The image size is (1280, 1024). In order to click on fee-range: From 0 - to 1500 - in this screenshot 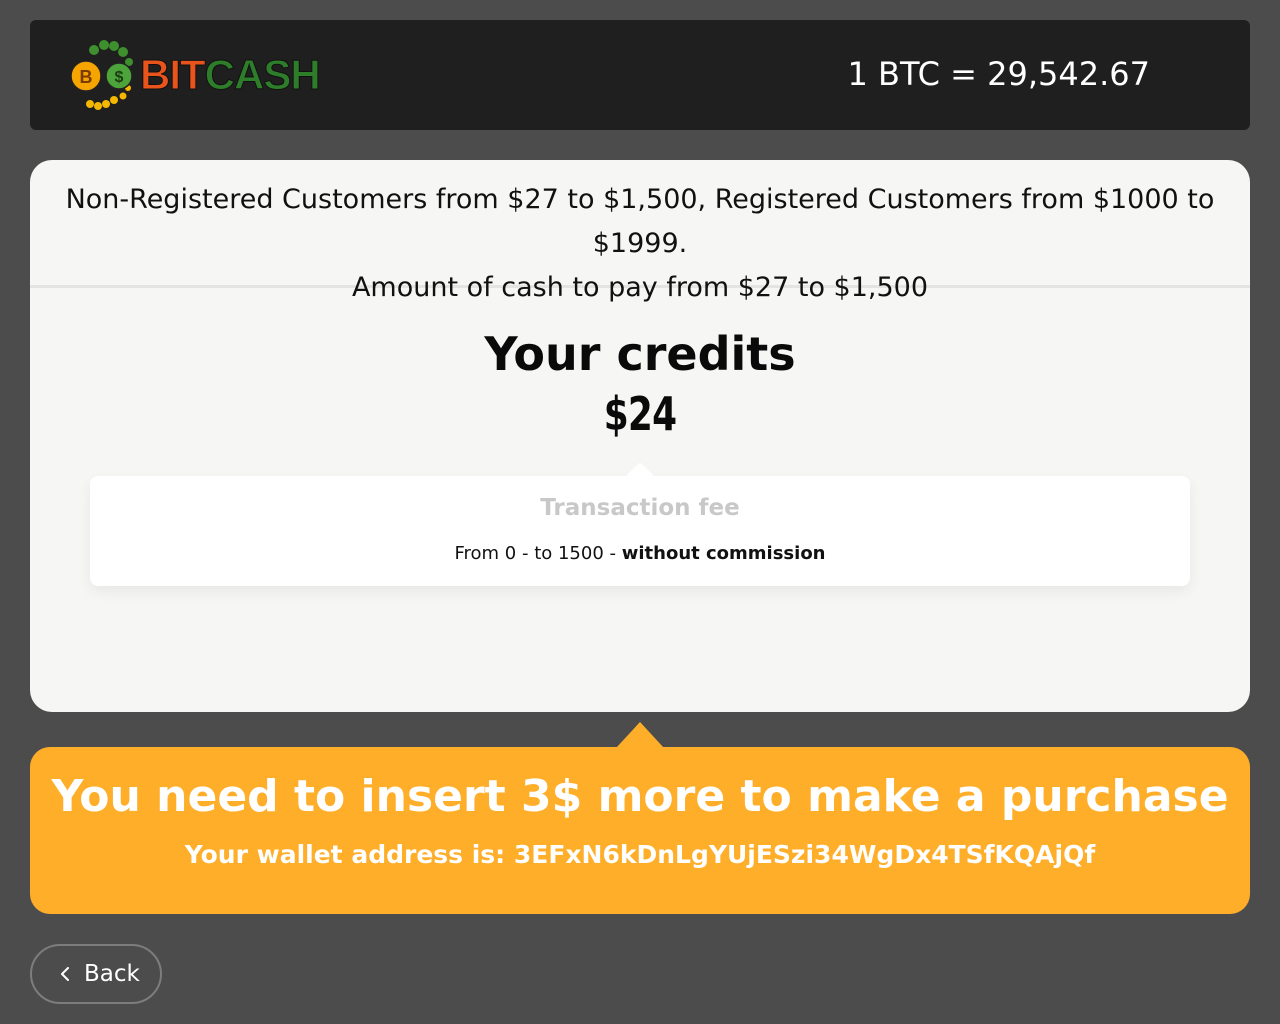, I will do `click(538, 553)`.